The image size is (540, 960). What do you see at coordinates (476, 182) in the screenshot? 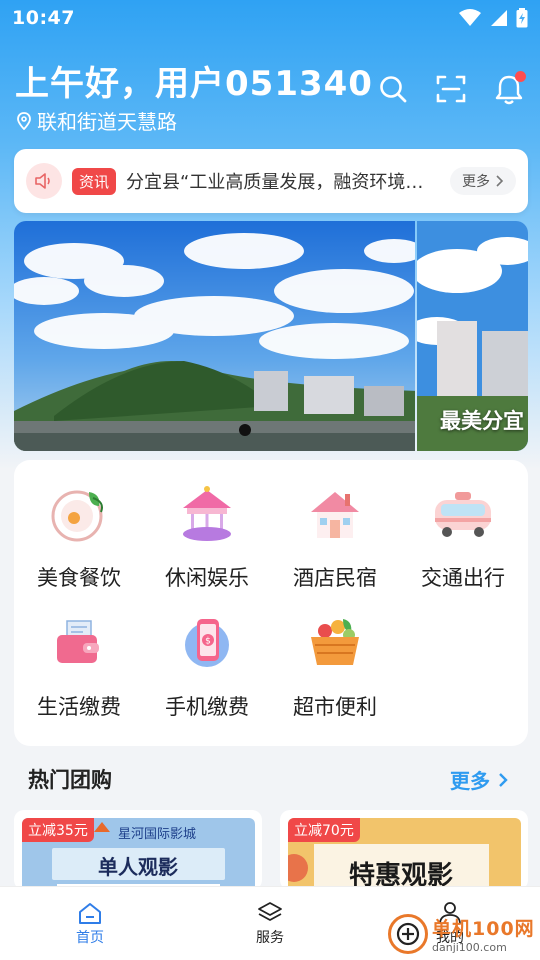
I see `news-more-label: 更多` at bounding box center [476, 182].